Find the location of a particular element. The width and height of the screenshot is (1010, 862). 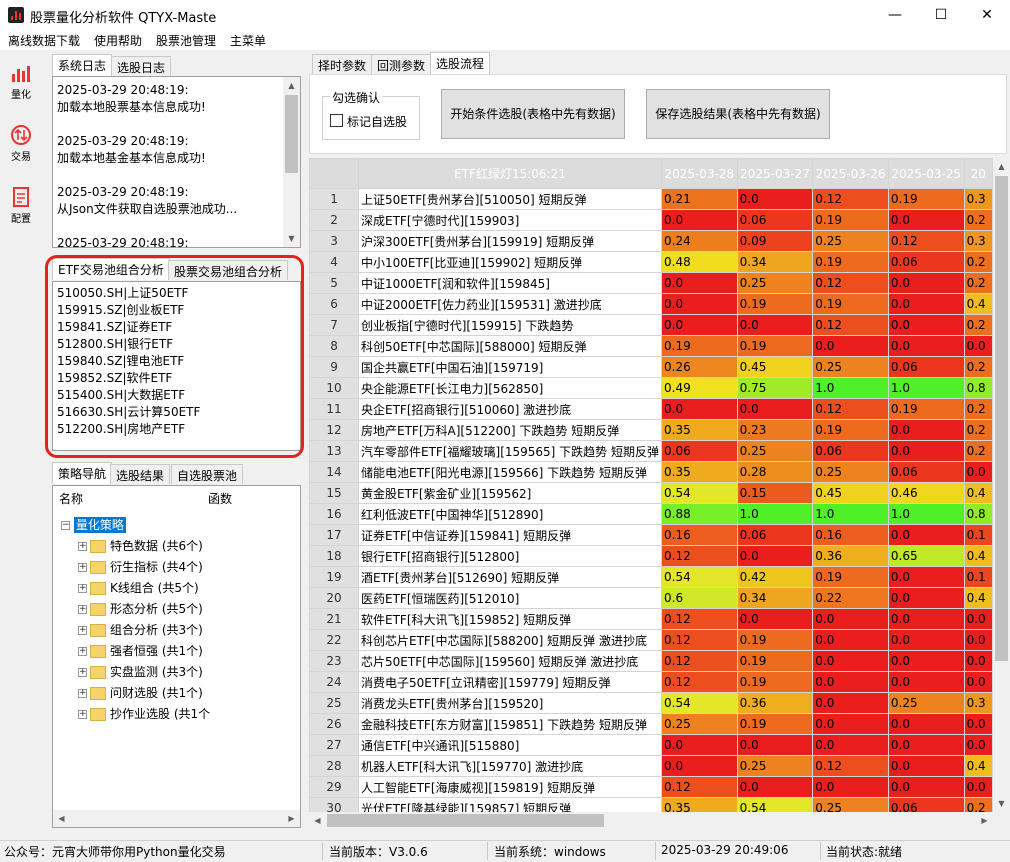

score-cell: 0.34 is located at coordinates (775, 598).